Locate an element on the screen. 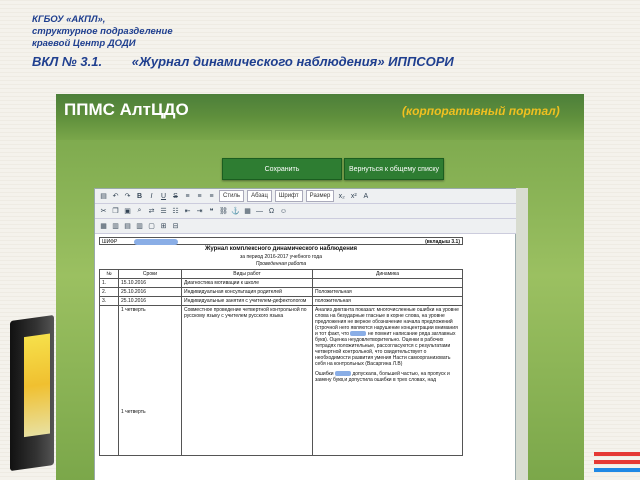  cell-dynamics: положительная is located at coordinates (387, 301).